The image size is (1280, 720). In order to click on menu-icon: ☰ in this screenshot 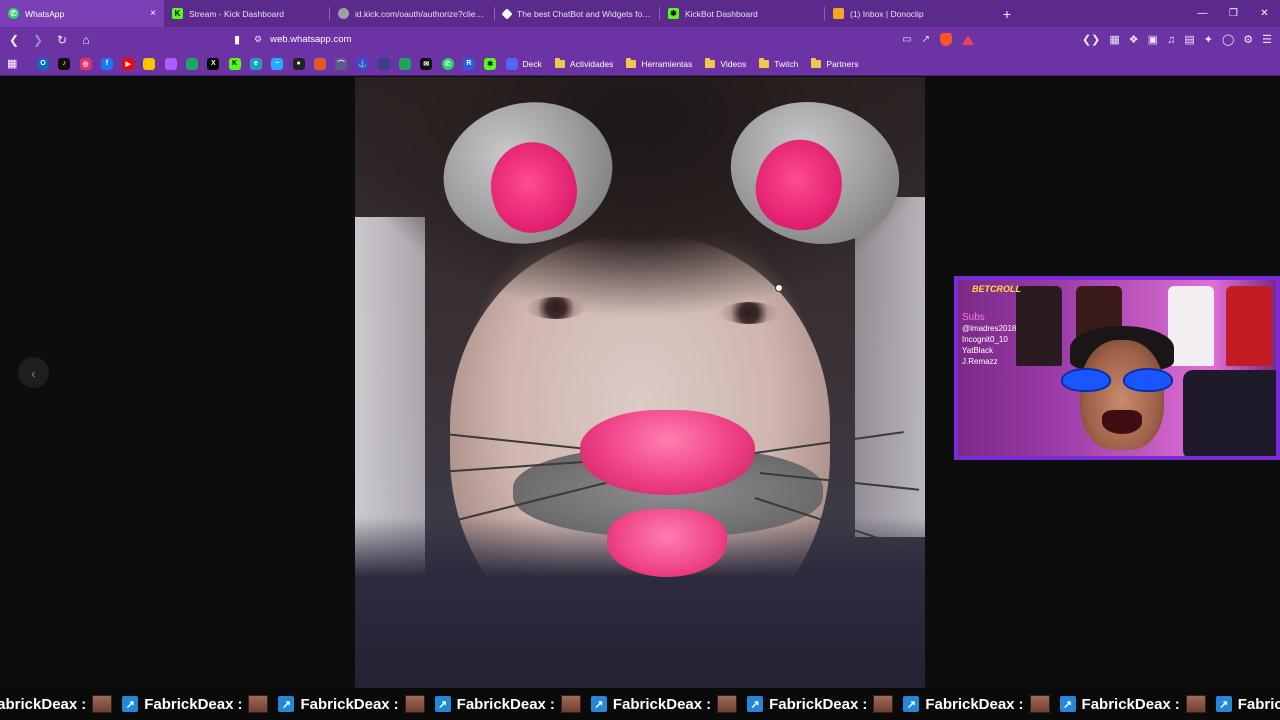, I will do `click(1267, 39)`.